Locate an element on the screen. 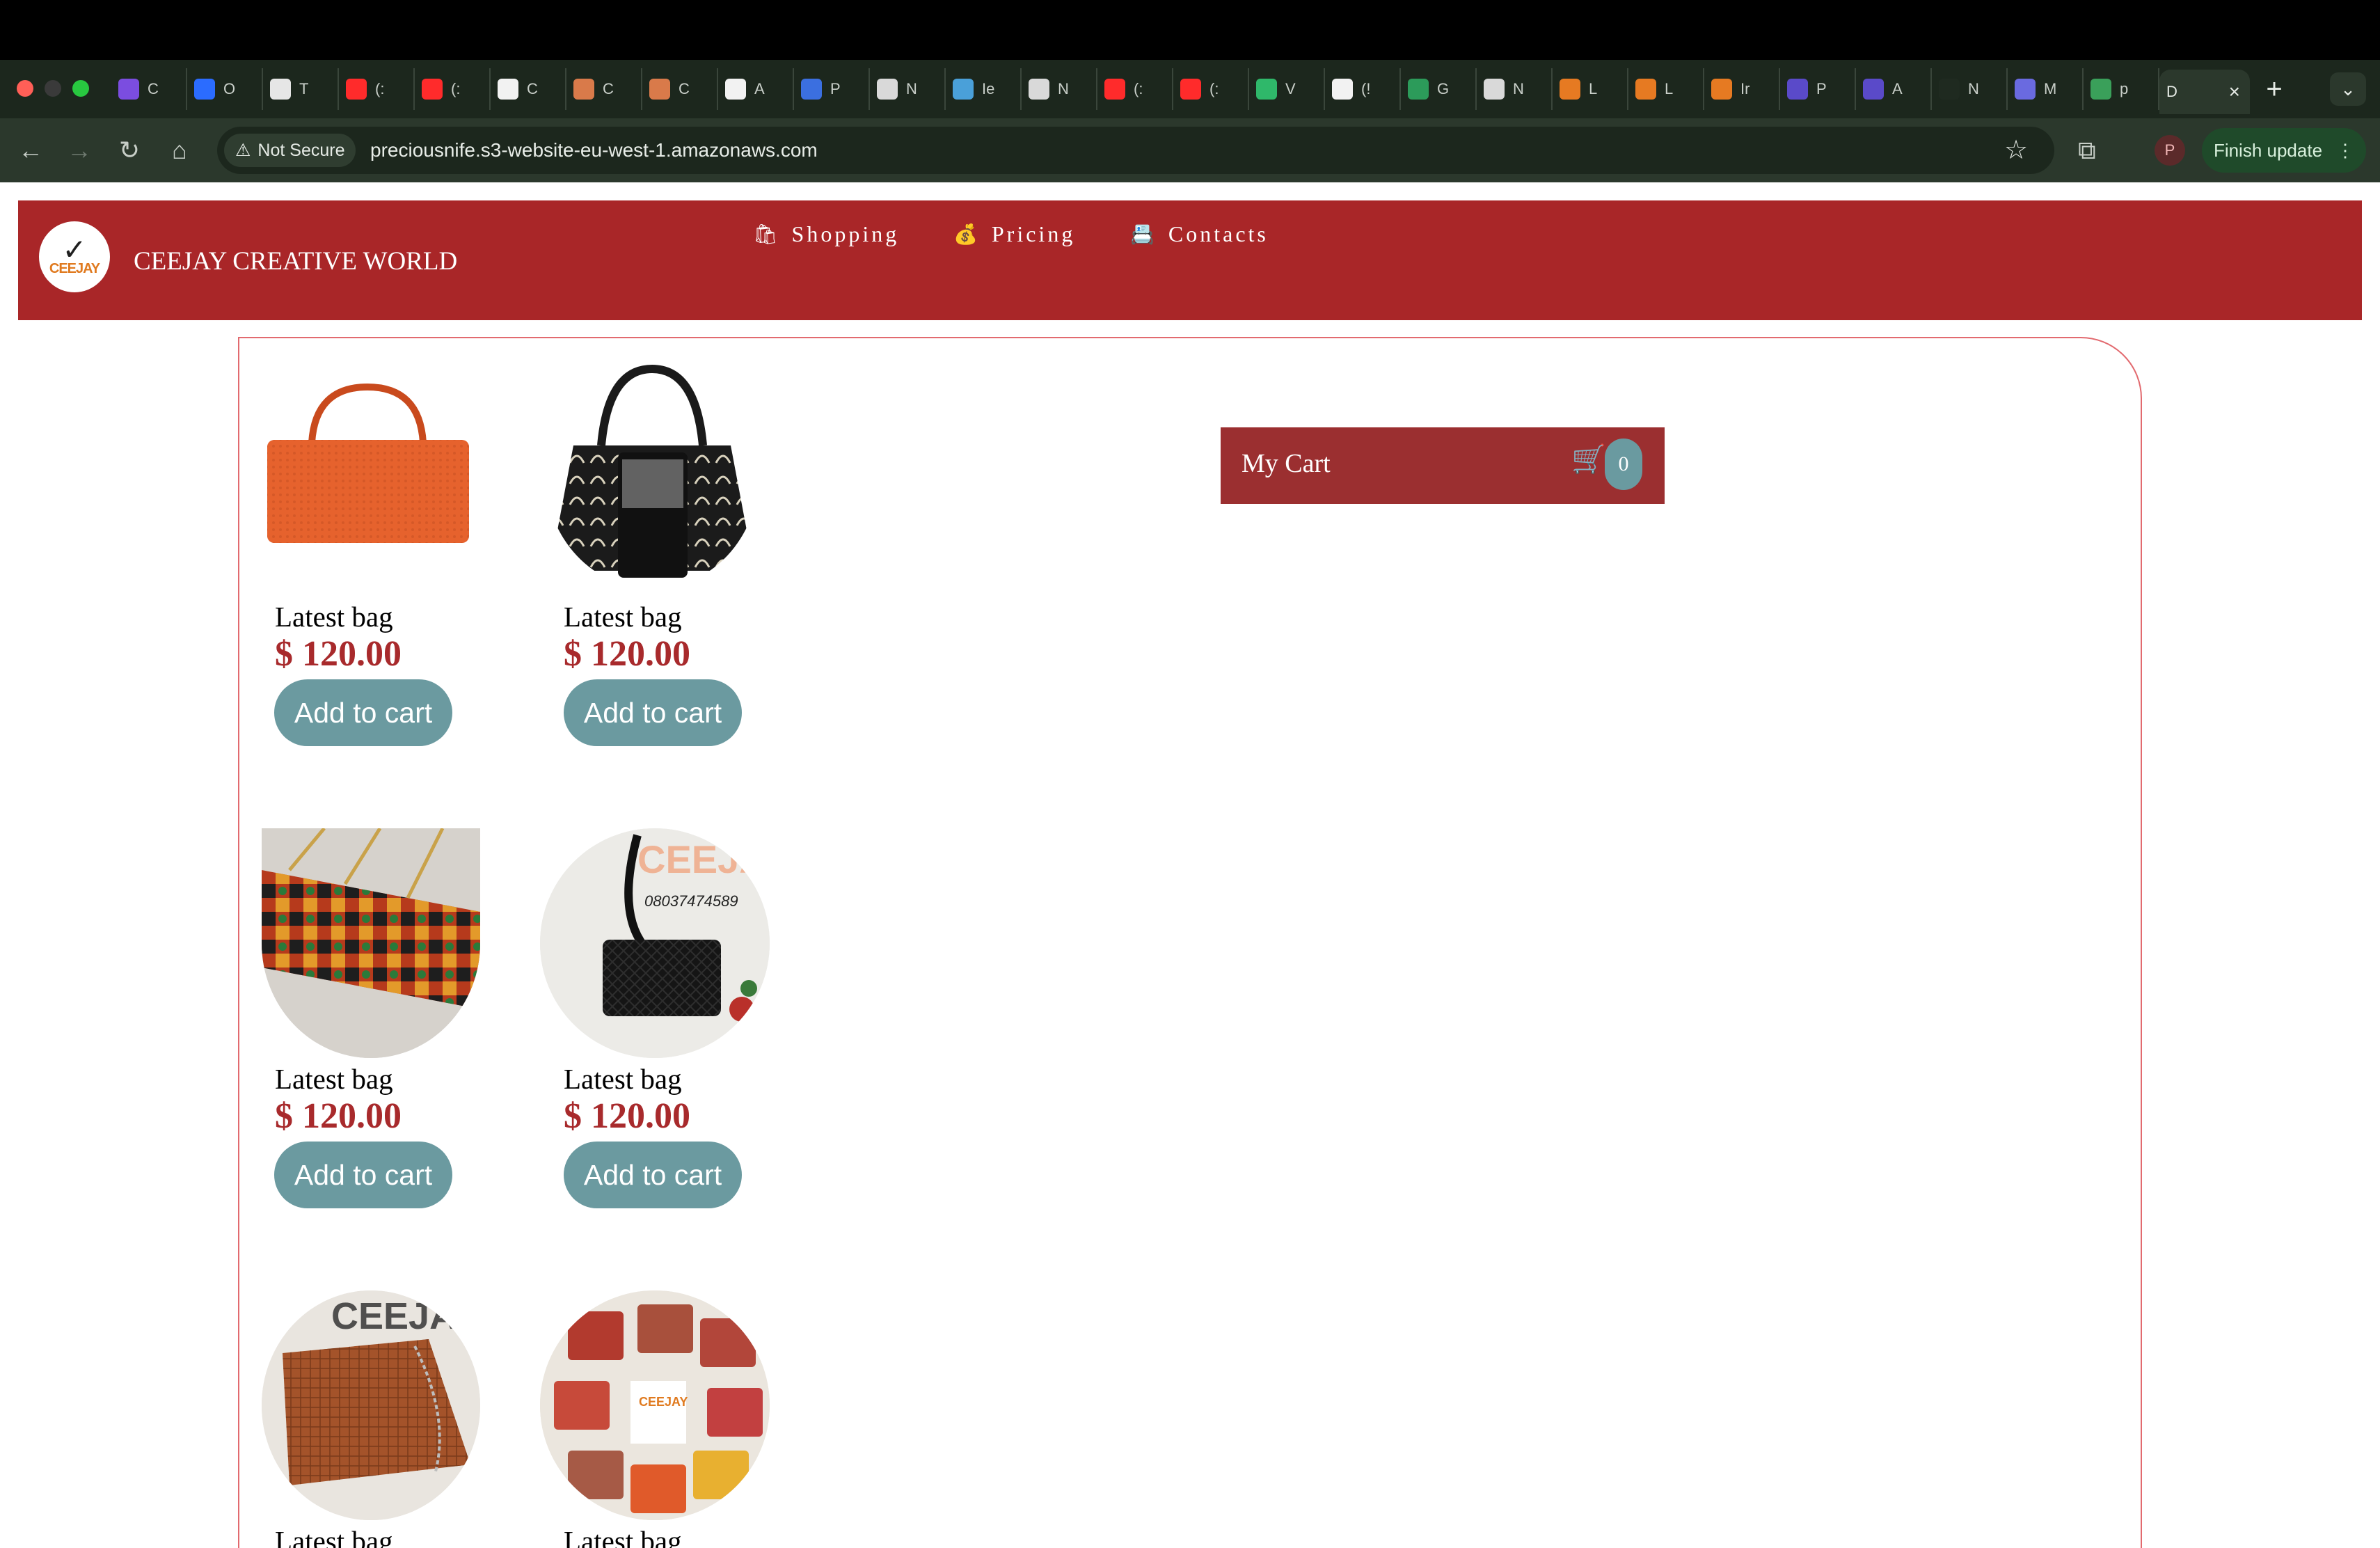 Image resolution: width=2380 pixels, height=1548 pixels. browser-tab: Ir is located at coordinates (1742, 89).